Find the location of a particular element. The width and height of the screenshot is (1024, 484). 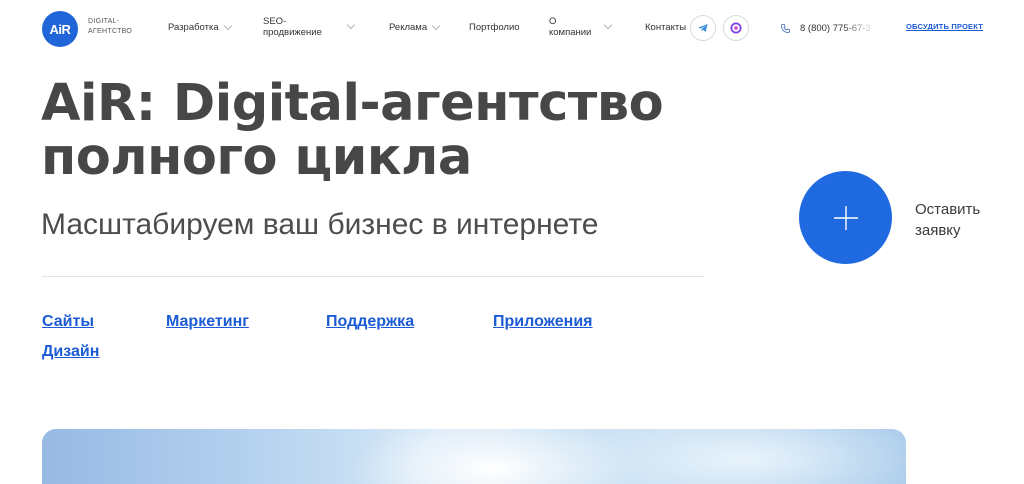

nav-about: О компании is located at coordinates (581, 27).